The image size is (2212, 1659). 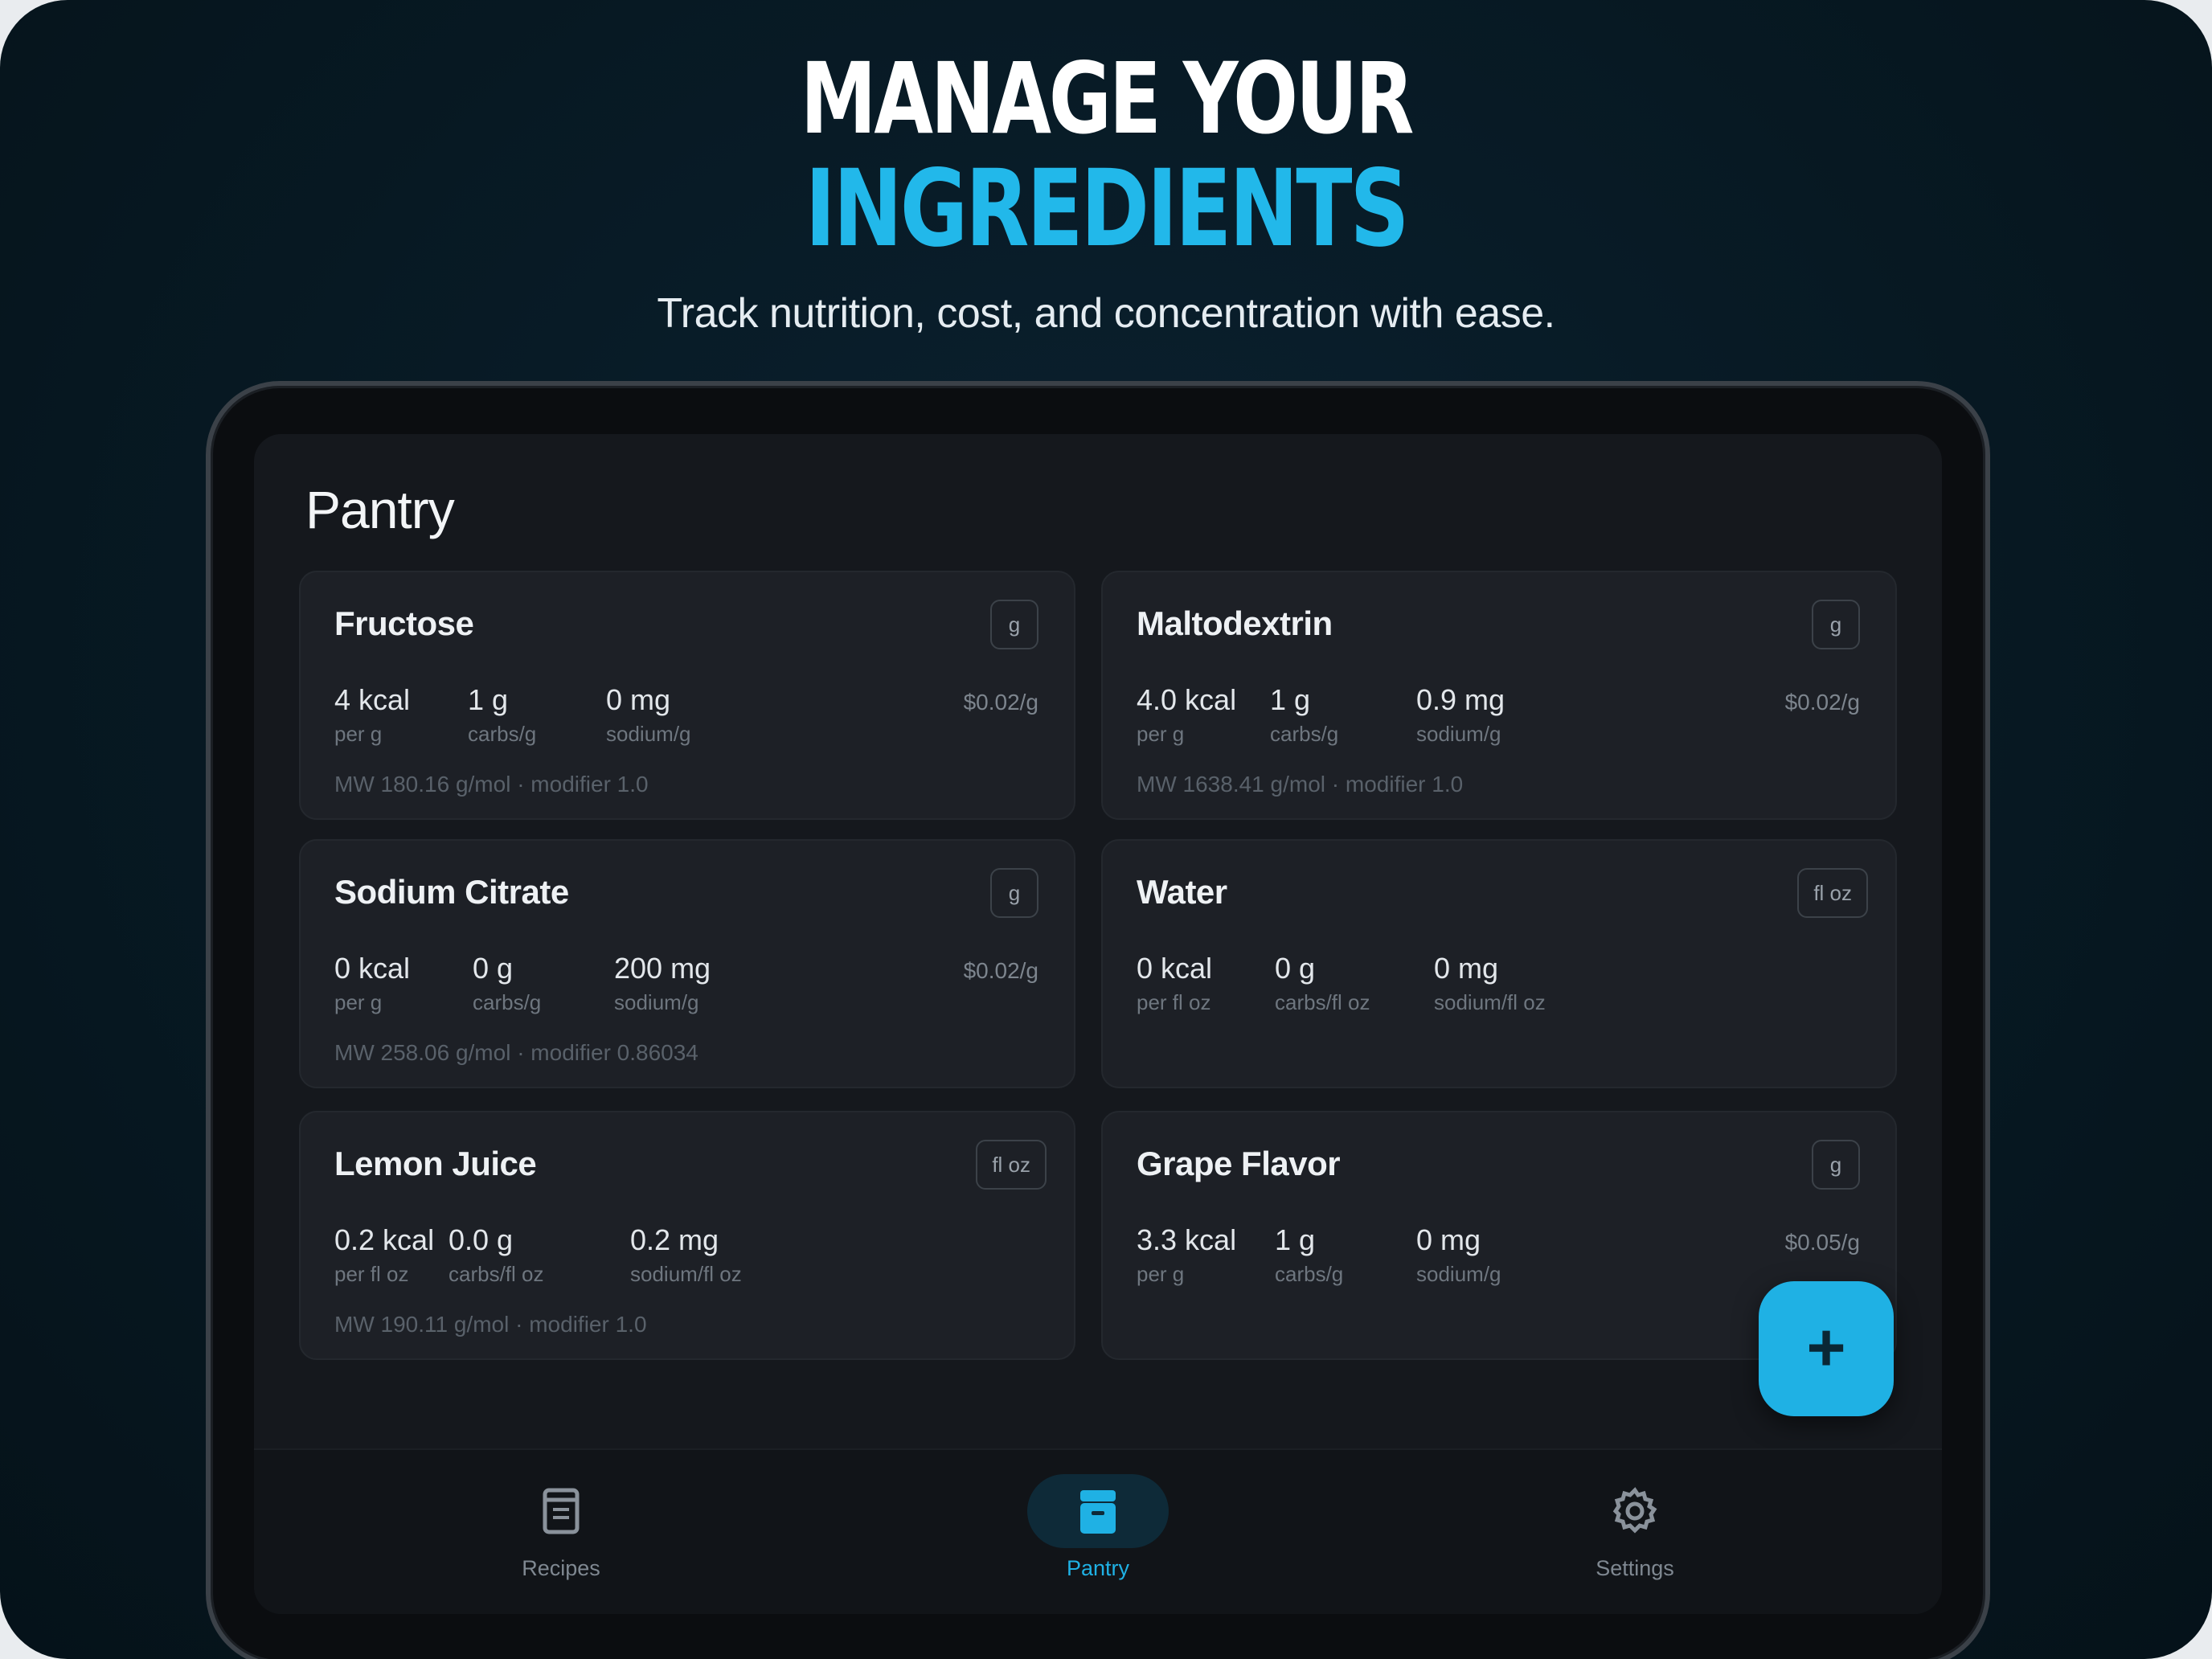 I want to click on sodium-stat: 200 mg sodium/g, so click(x=662, y=983).